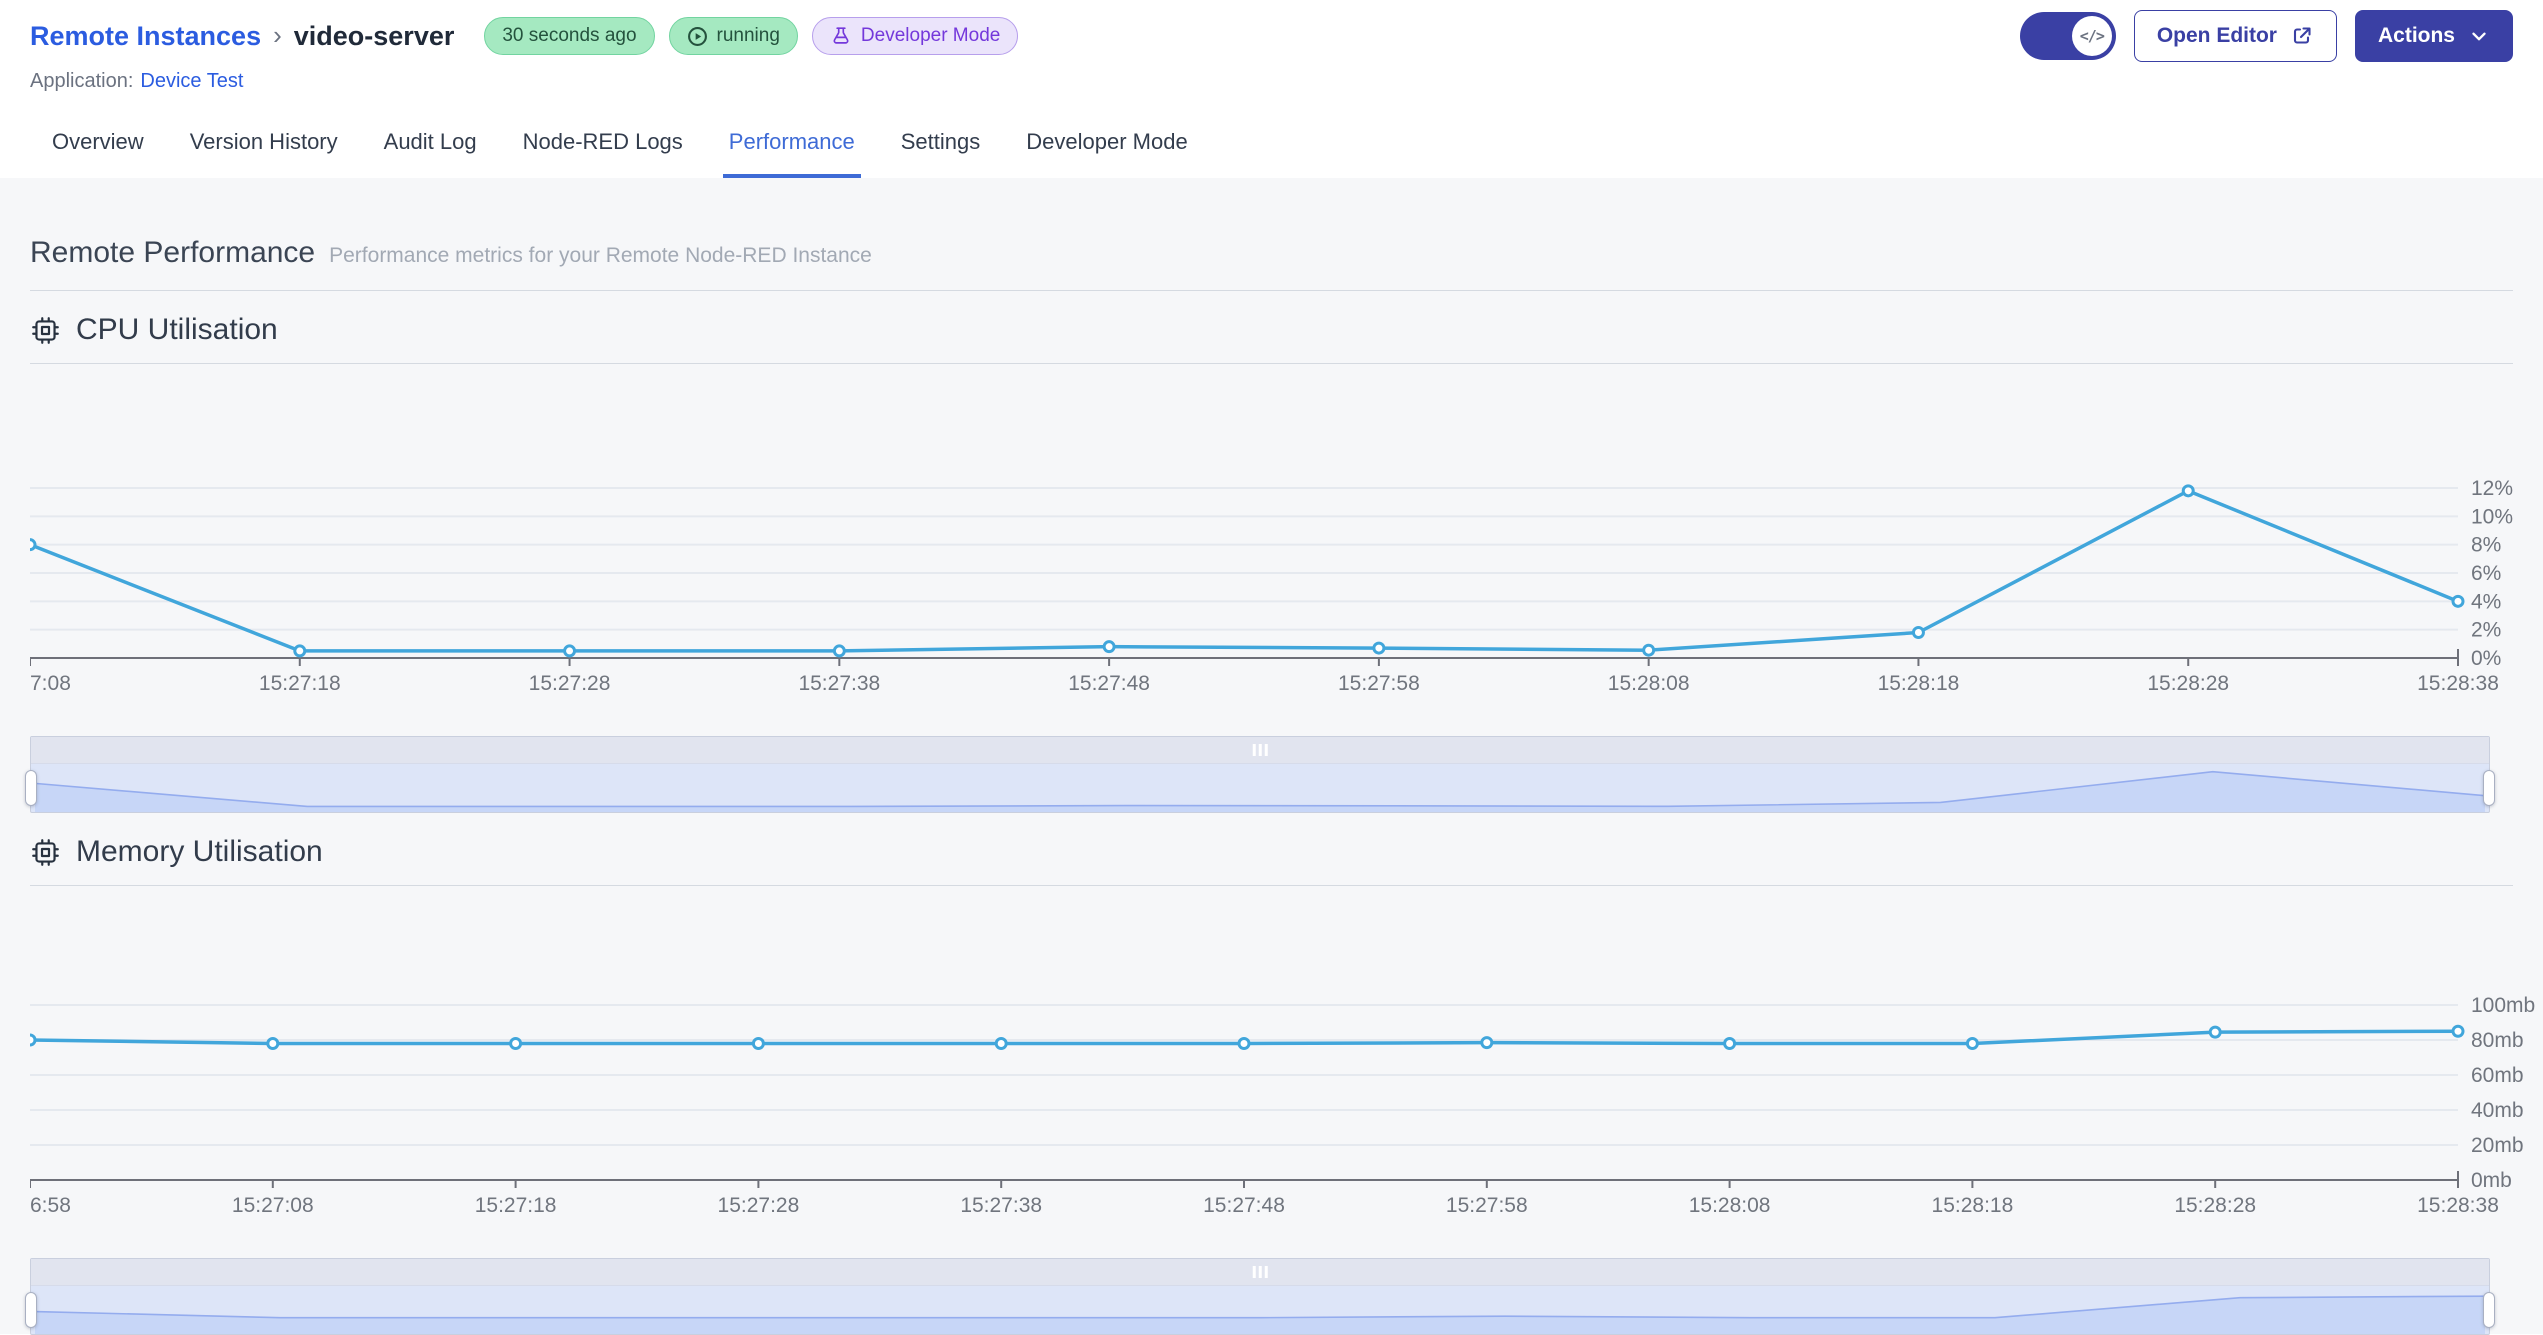 Image resolution: width=2543 pixels, height=1335 pixels. What do you see at coordinates (199, 851) in the screenshot?
I see `memory-chart-title: Memory Utilisation` at bounding box center [199, 851].